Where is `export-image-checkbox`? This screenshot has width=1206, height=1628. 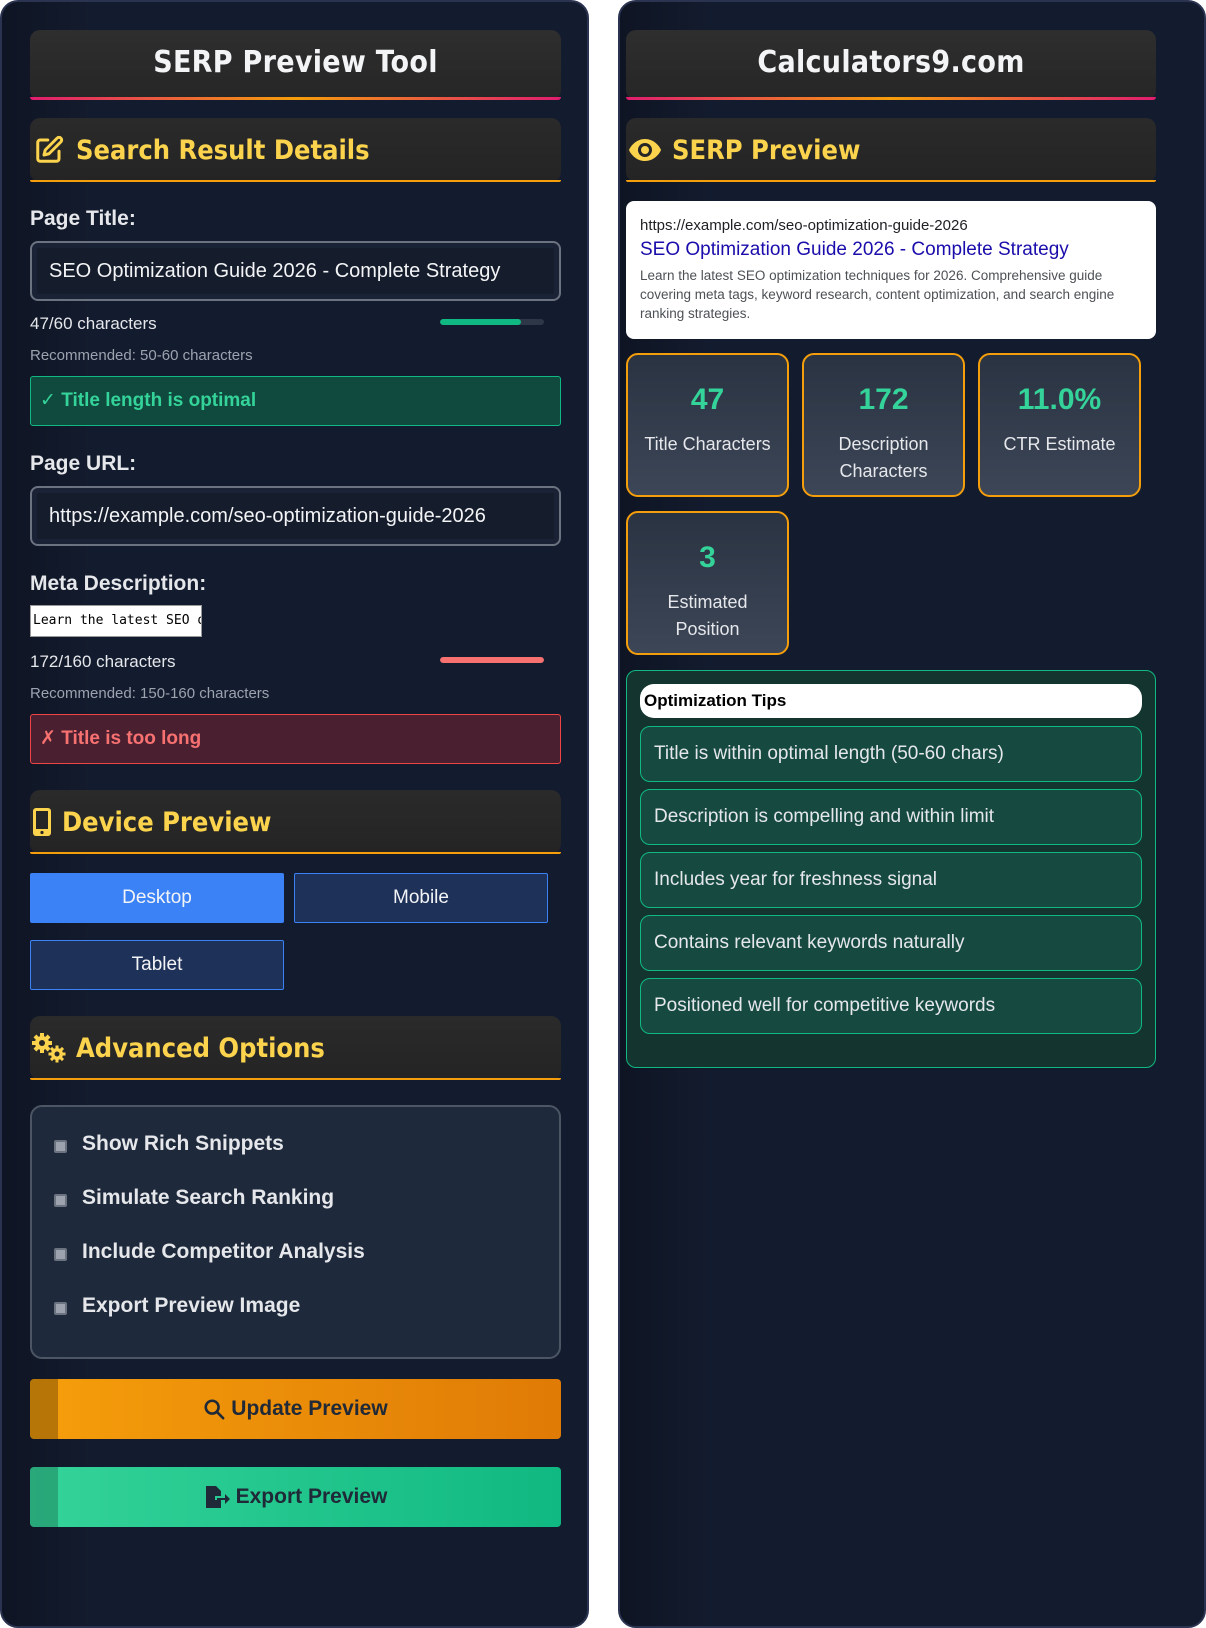
export-image-checkbox is located at coordinates (60, 1308).